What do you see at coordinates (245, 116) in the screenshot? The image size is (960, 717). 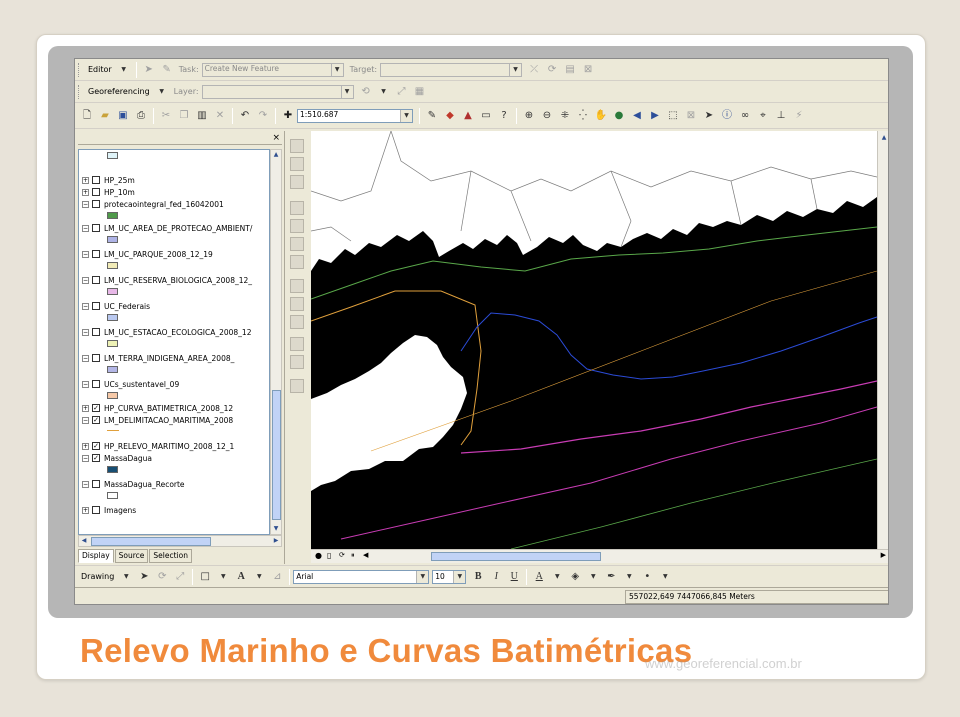 I see `undo-icon: ↶` at bounding box center [245, 116].